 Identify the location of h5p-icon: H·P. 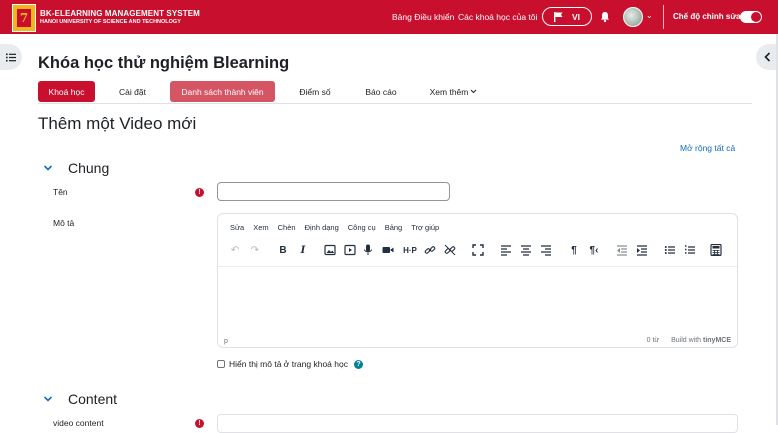
(410, 250).